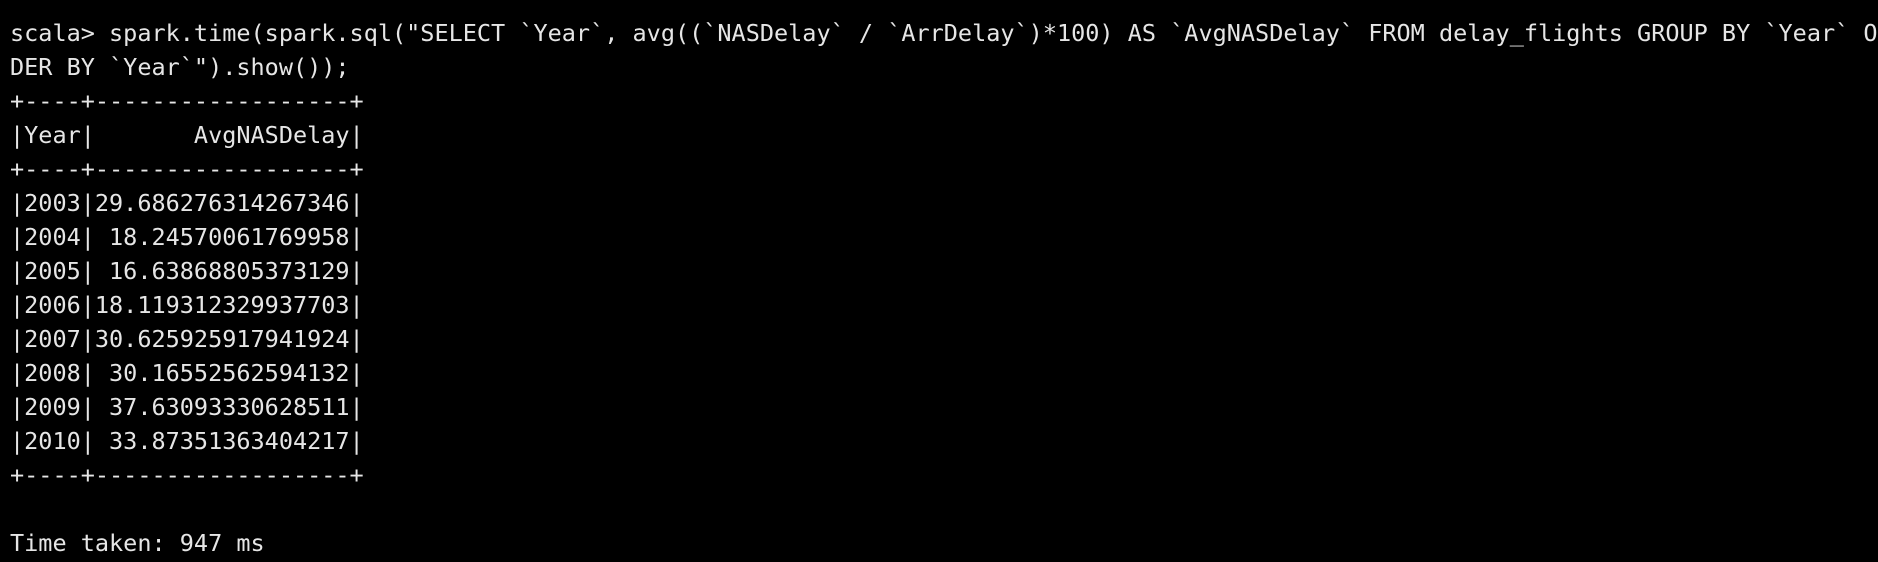 The height and width of the screenshot is (562, 1878). Describe the element at coordinates (180, 67) in the screenshot. I see `command-line-continuation: DER BY `Year`").show());` at that location.